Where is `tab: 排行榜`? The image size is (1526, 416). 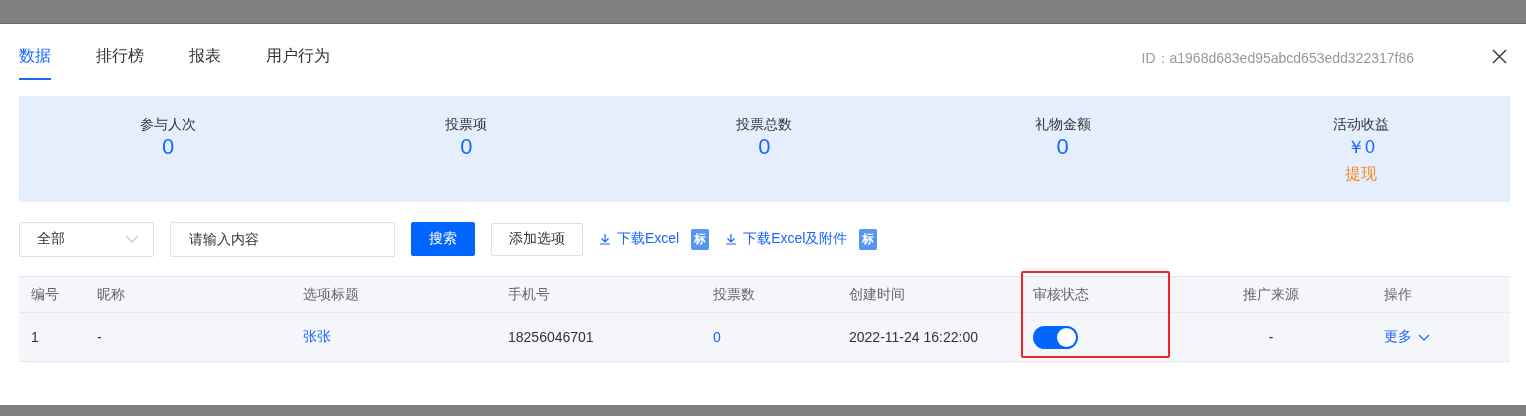
tab: 排行榜 is located at coordinates (120, 63).